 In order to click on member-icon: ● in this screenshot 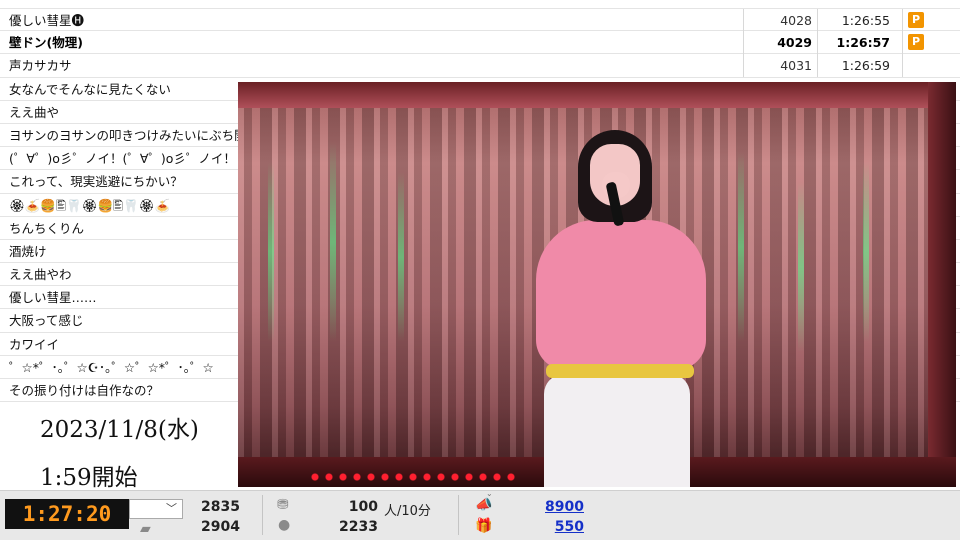, I will do `click(284, 525)`.